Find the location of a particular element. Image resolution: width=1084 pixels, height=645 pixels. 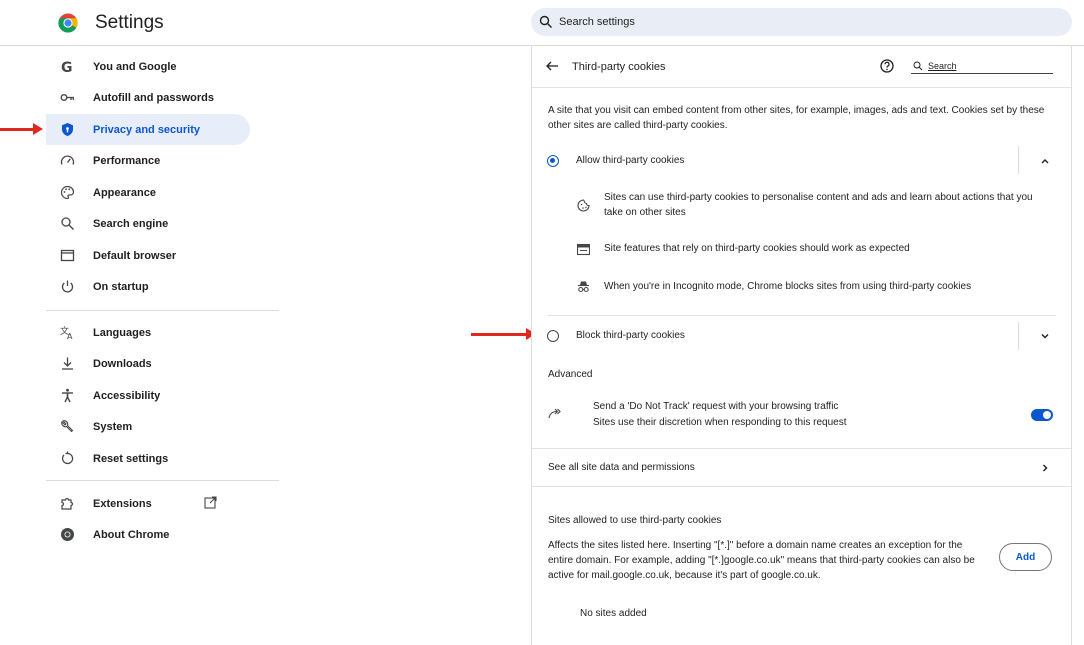

sidebar-item-label: Autofill and passwords is located at coordinates (154, 97).